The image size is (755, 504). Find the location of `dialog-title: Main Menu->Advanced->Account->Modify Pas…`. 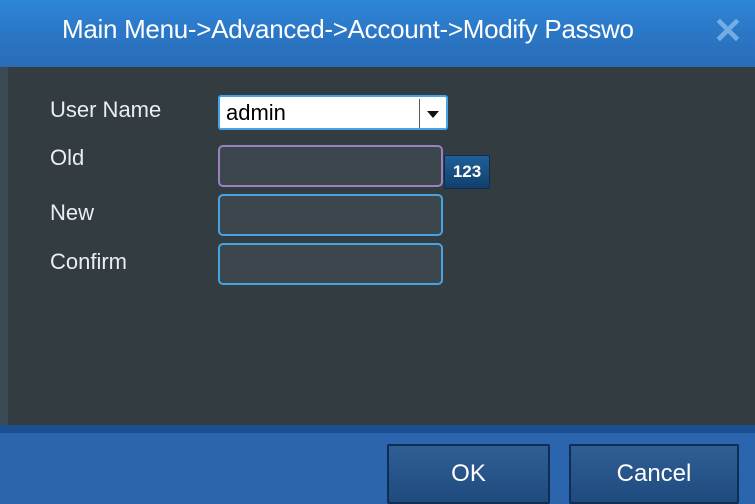

dialog-title: Main Menu->Advanced->Account->Modify Pas… is located at coordinates (348, 29).